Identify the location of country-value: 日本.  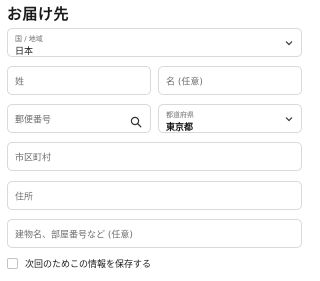
(24, 52).